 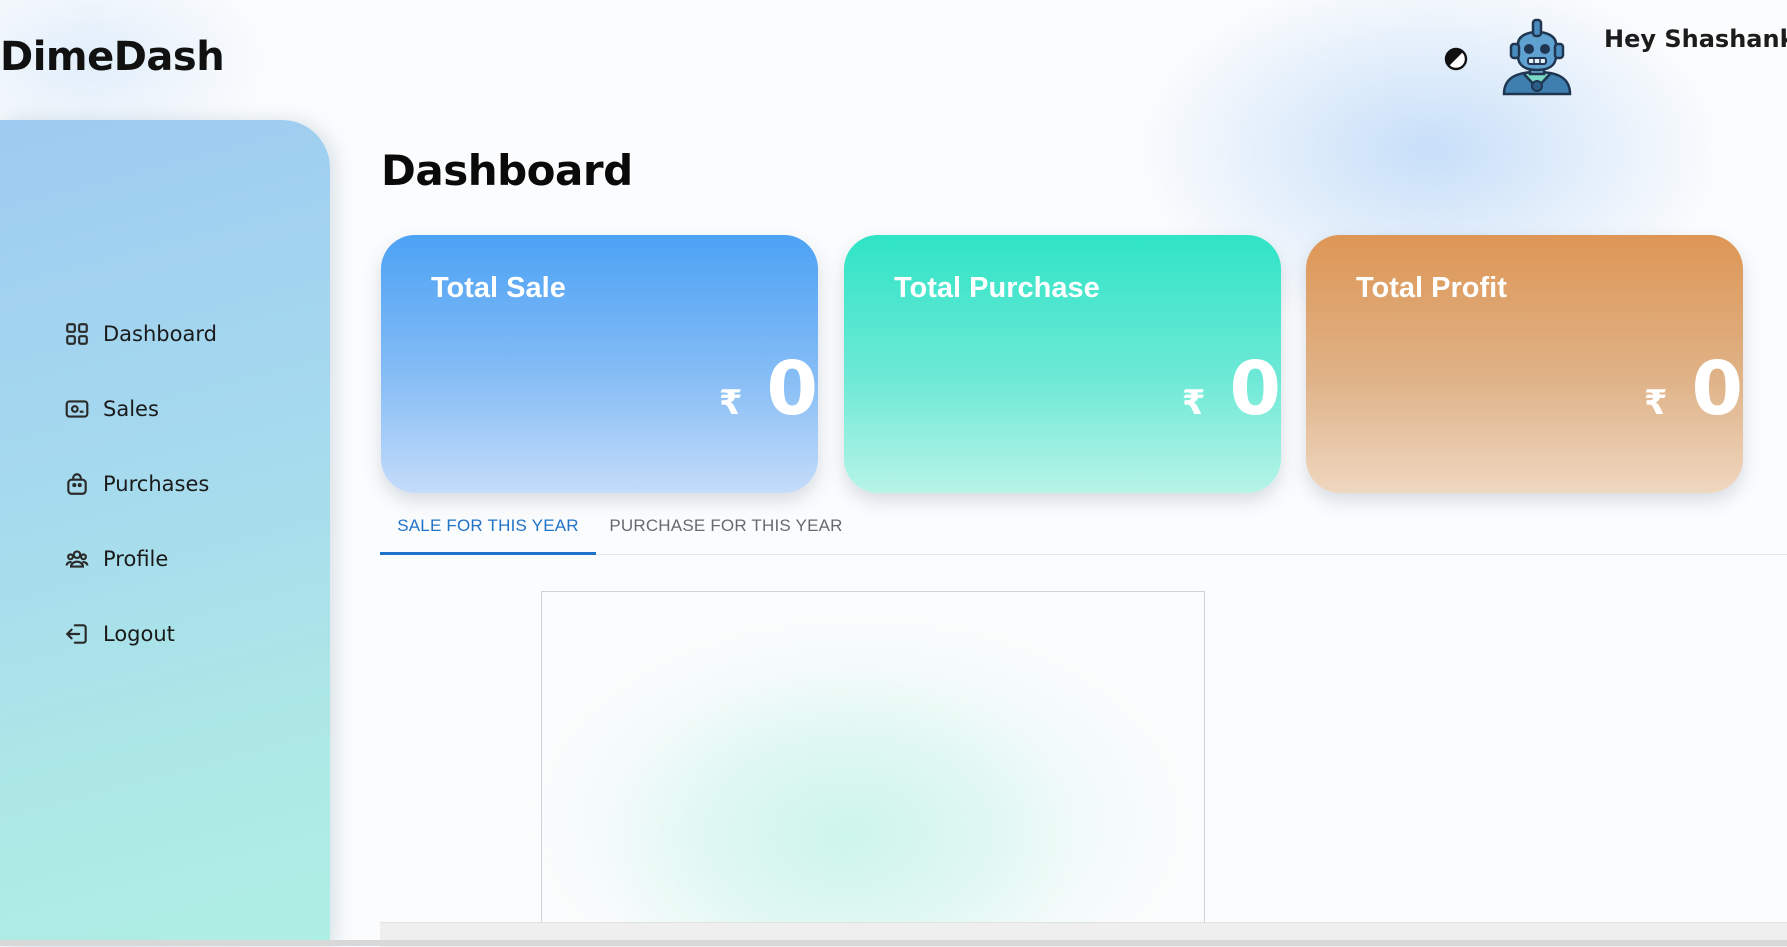 I want to click on shopping-bag-icon, so click(x=77, y=484).